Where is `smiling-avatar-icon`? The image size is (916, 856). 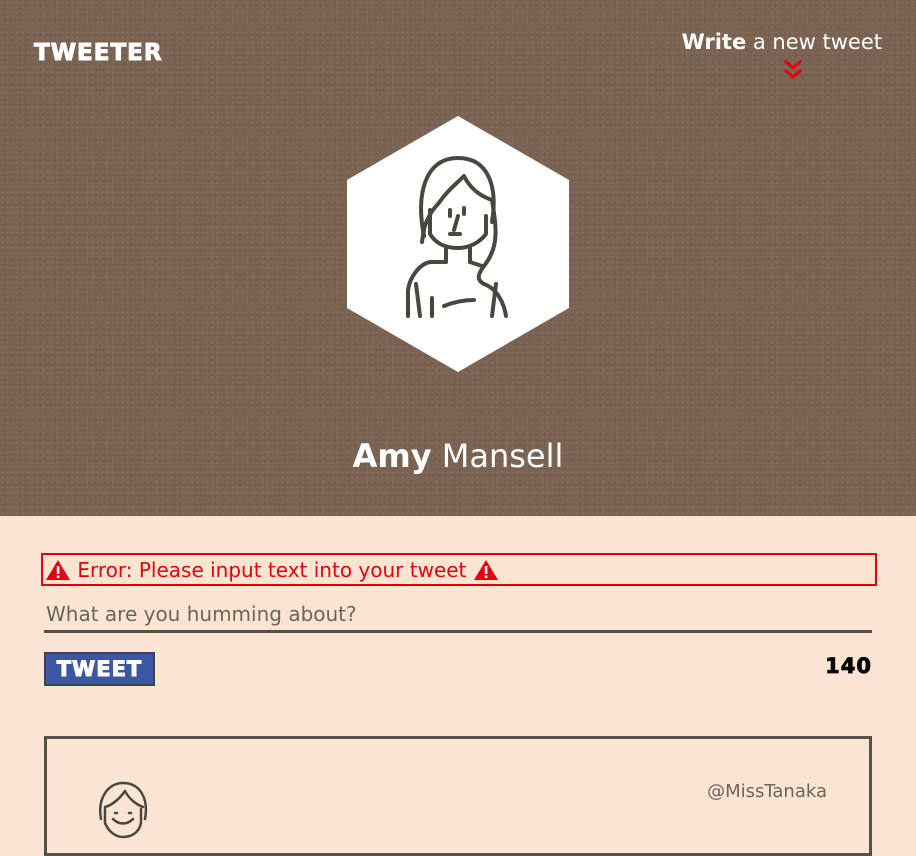 smiling-avatar-icon is located at coordinates (123, 810).